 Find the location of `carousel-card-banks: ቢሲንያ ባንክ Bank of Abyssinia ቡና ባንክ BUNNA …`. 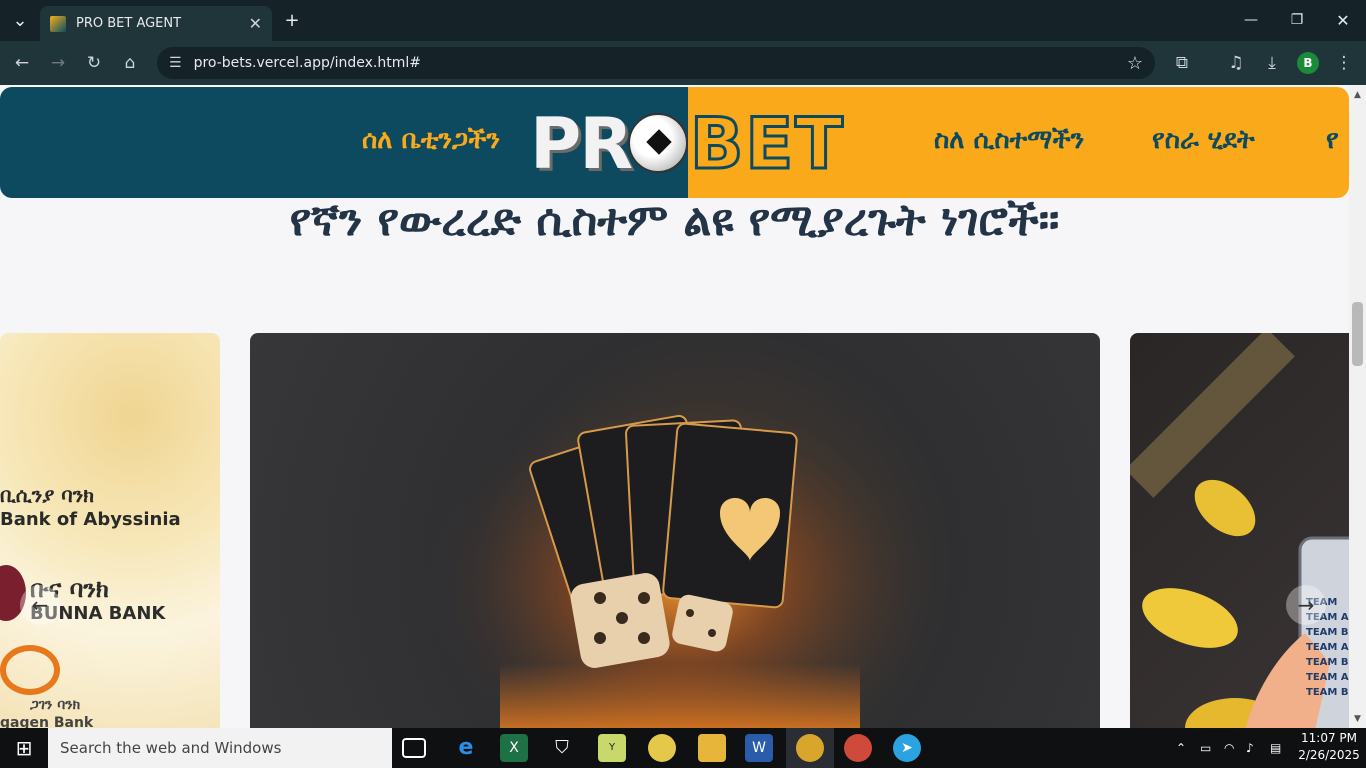

carousel-card-banks: ቢሲንያ ባንክ Bank of Abyssinia ቡና ባንክ BUNNA … is located at coordinates (110, 530).